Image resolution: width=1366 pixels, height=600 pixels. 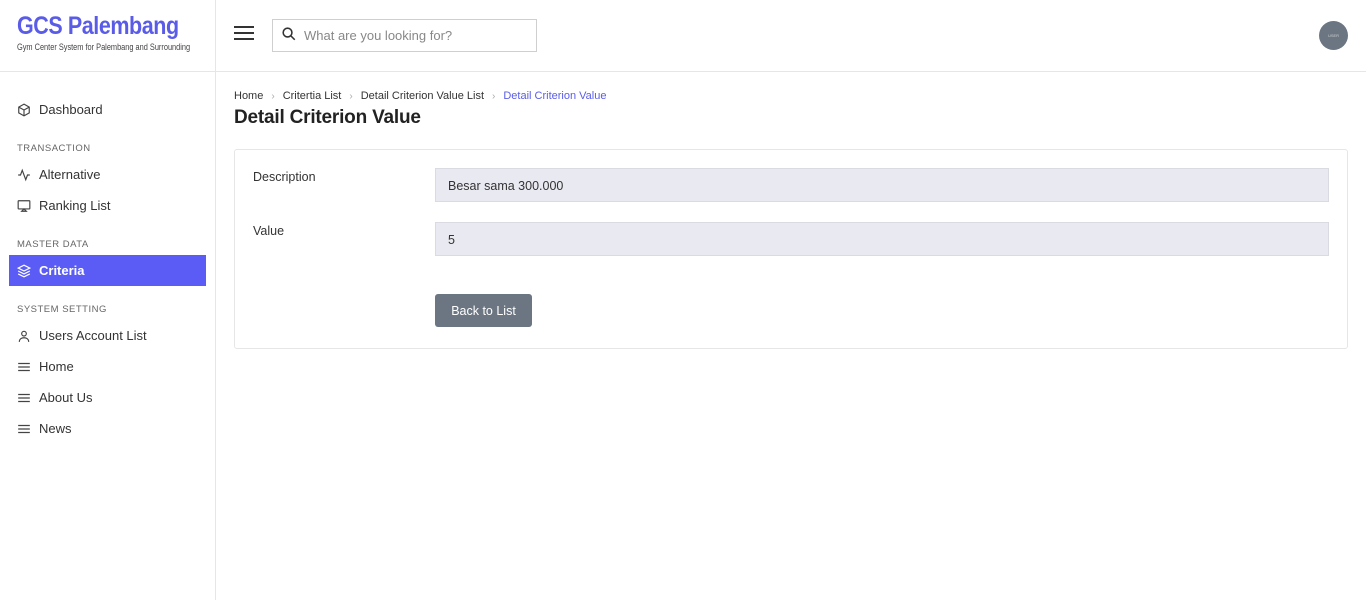 What do you see at coordinates (244, 35) in the screenshot?
I see `hamburger-menu-icon` at bounding box center [244, 35].